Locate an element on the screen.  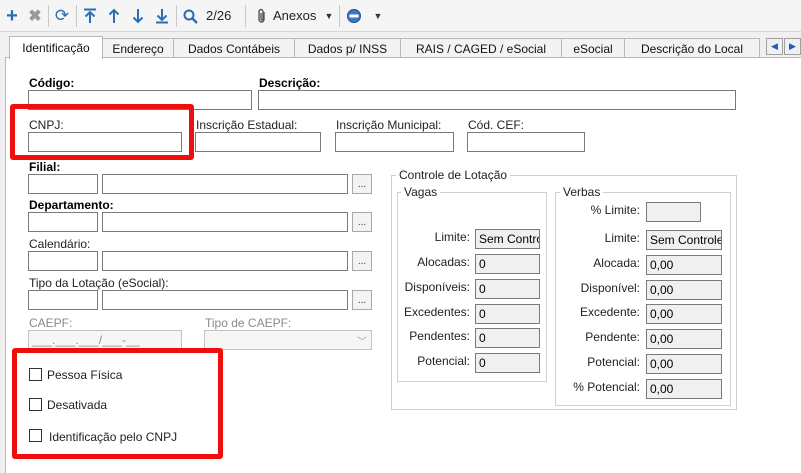
tab-esocial: eSocial is located at coordinates (593, 48).